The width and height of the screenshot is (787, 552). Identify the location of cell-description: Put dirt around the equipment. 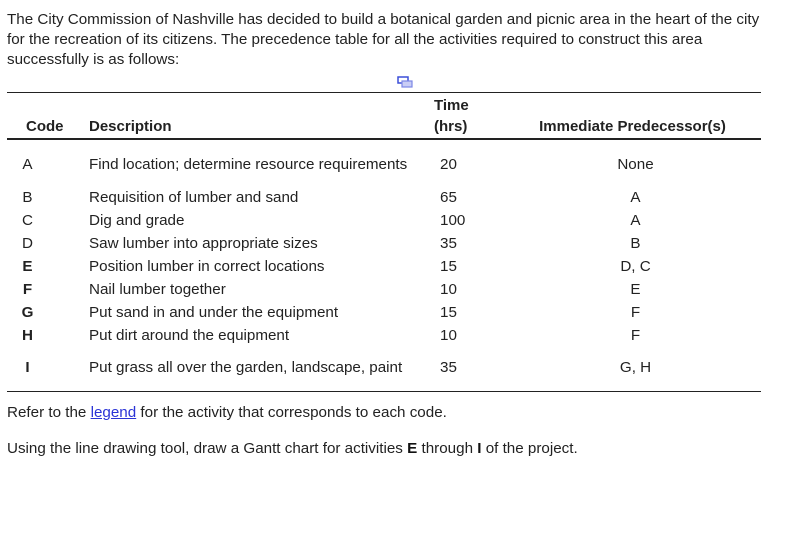
(189, 335).